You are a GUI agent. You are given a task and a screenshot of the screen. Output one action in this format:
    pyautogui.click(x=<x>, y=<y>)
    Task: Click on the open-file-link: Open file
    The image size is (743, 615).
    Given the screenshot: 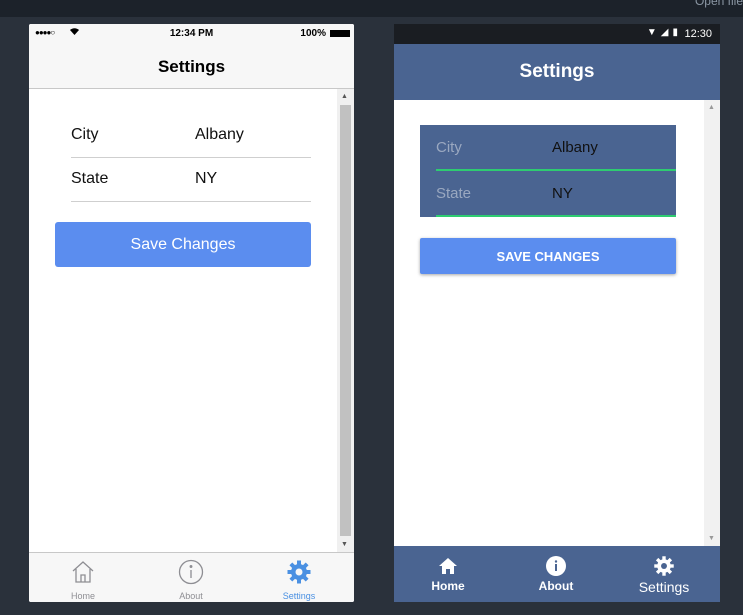 What is the action you would take?
    pyautogui.click(x=719, y=4)
    